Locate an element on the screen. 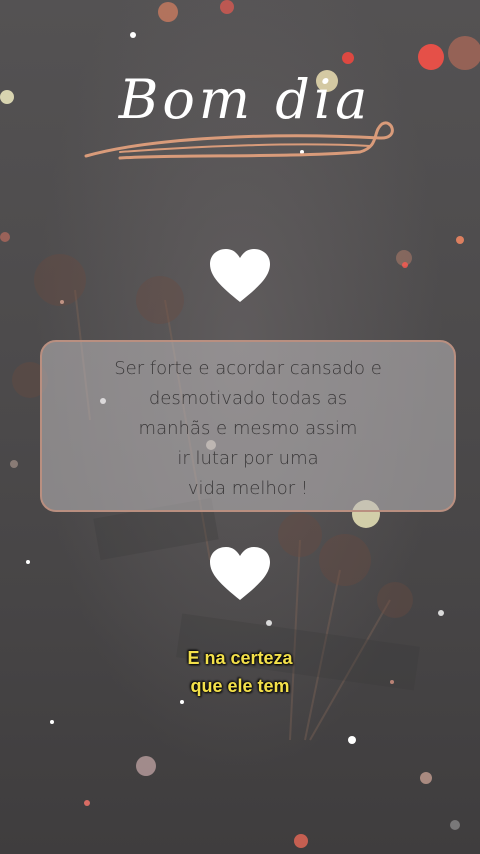 The image size is (480, 854). quote-line: manhãs e mesmo assim is located at coordinates (248, 428).